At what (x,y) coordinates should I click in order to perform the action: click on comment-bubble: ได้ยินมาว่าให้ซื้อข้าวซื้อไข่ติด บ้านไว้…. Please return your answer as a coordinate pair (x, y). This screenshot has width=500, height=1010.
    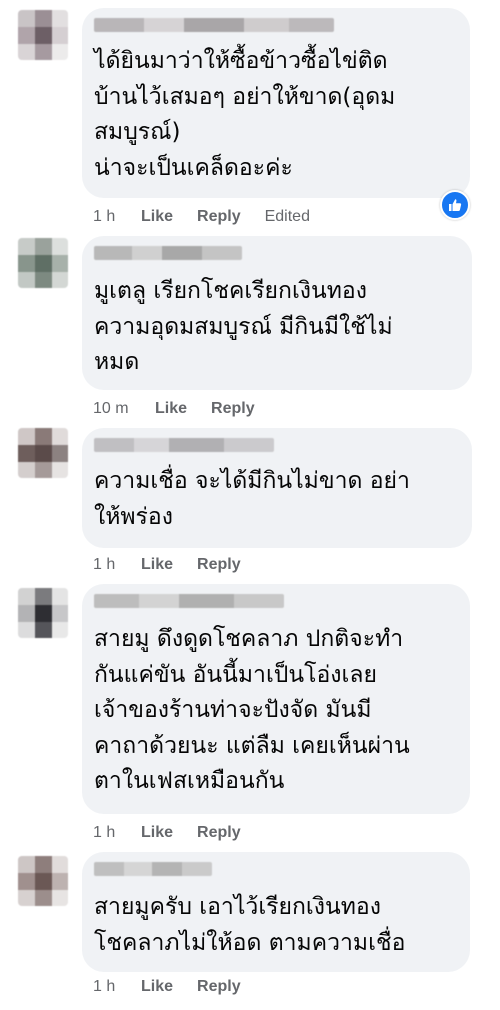
    Looking at the image, I should click on (276, 103).